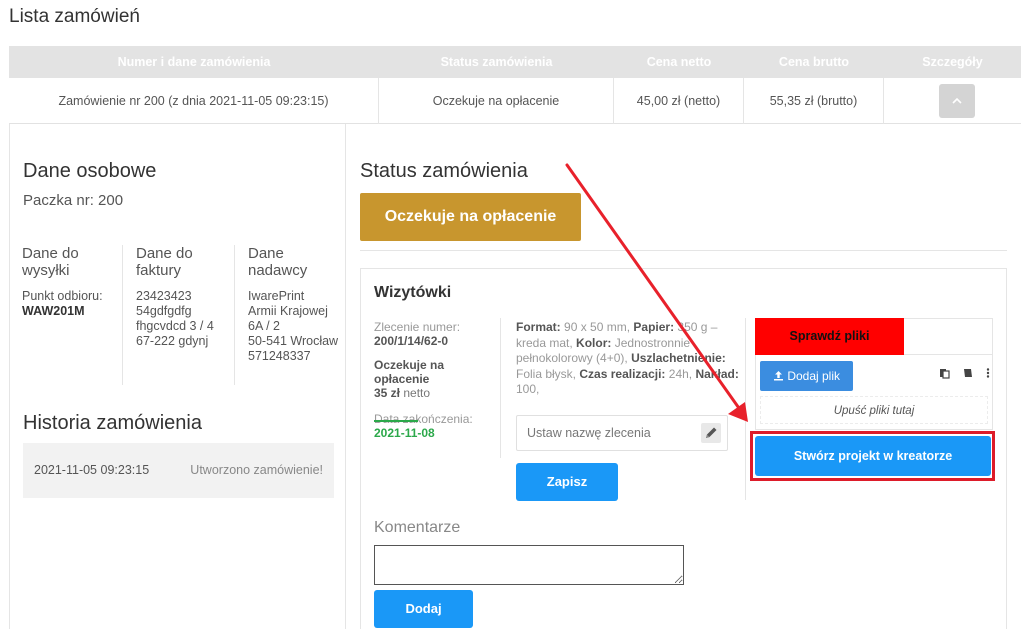 The width and height of the screenshot is (1024, 629). I want to click on spec-value: Folia błysk,, so click(546, 373).